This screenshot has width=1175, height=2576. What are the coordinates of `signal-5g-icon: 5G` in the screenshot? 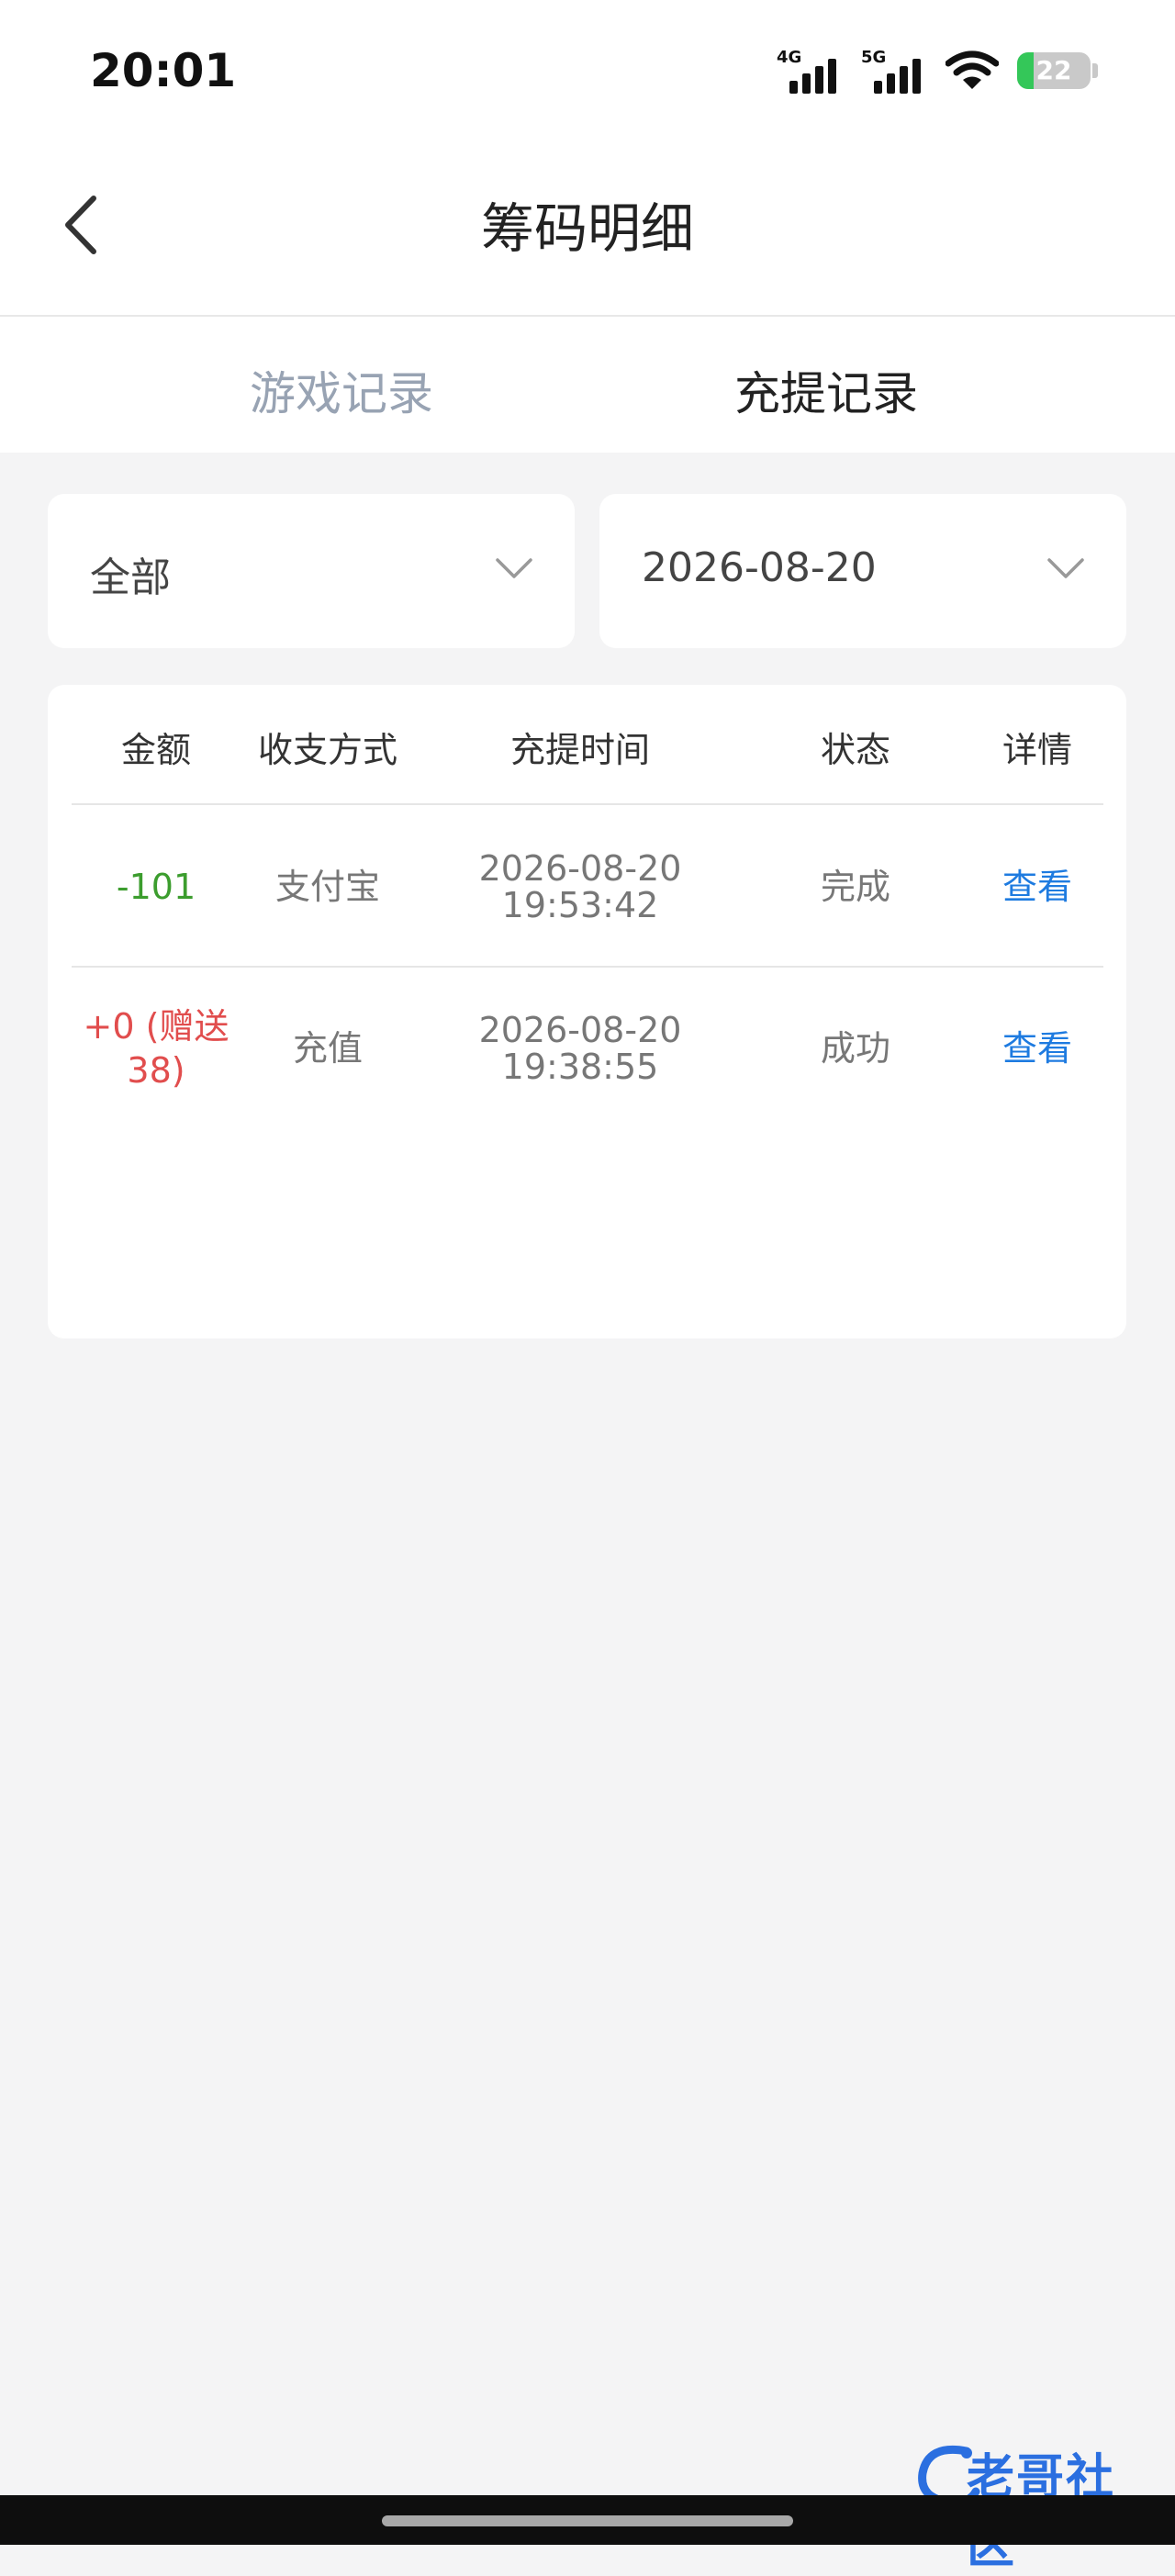 It's located at (894, 71).